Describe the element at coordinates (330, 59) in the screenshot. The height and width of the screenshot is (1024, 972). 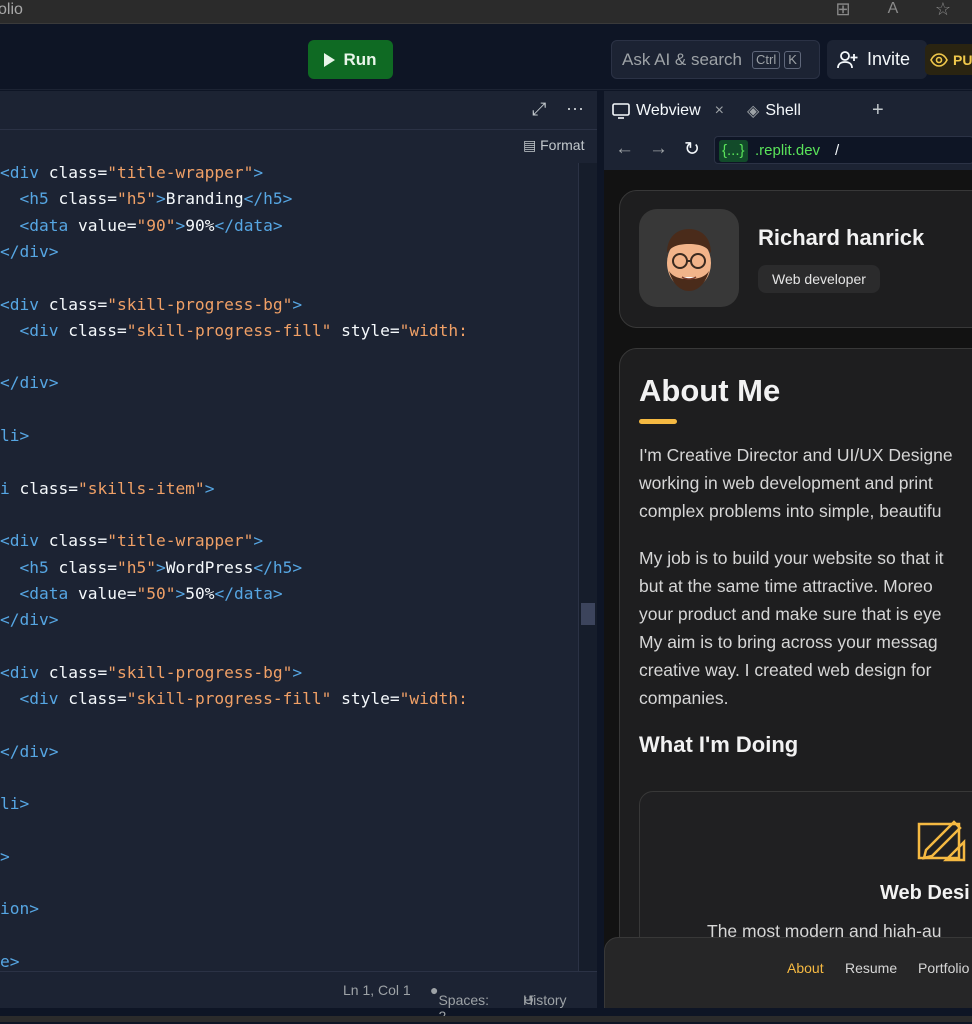
I see `play-icon` at that location.